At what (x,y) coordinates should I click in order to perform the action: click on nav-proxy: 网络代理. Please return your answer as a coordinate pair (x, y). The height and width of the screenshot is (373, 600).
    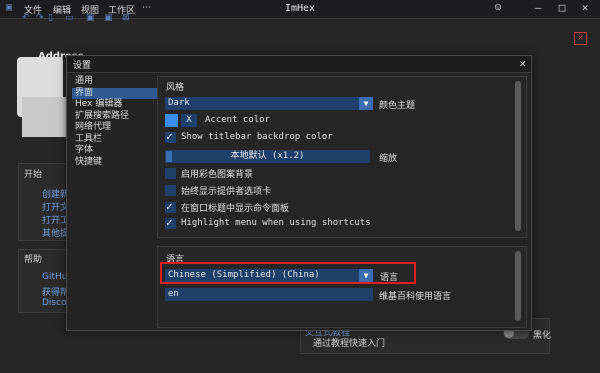
    Looking at the image, I should click on (115, 128).